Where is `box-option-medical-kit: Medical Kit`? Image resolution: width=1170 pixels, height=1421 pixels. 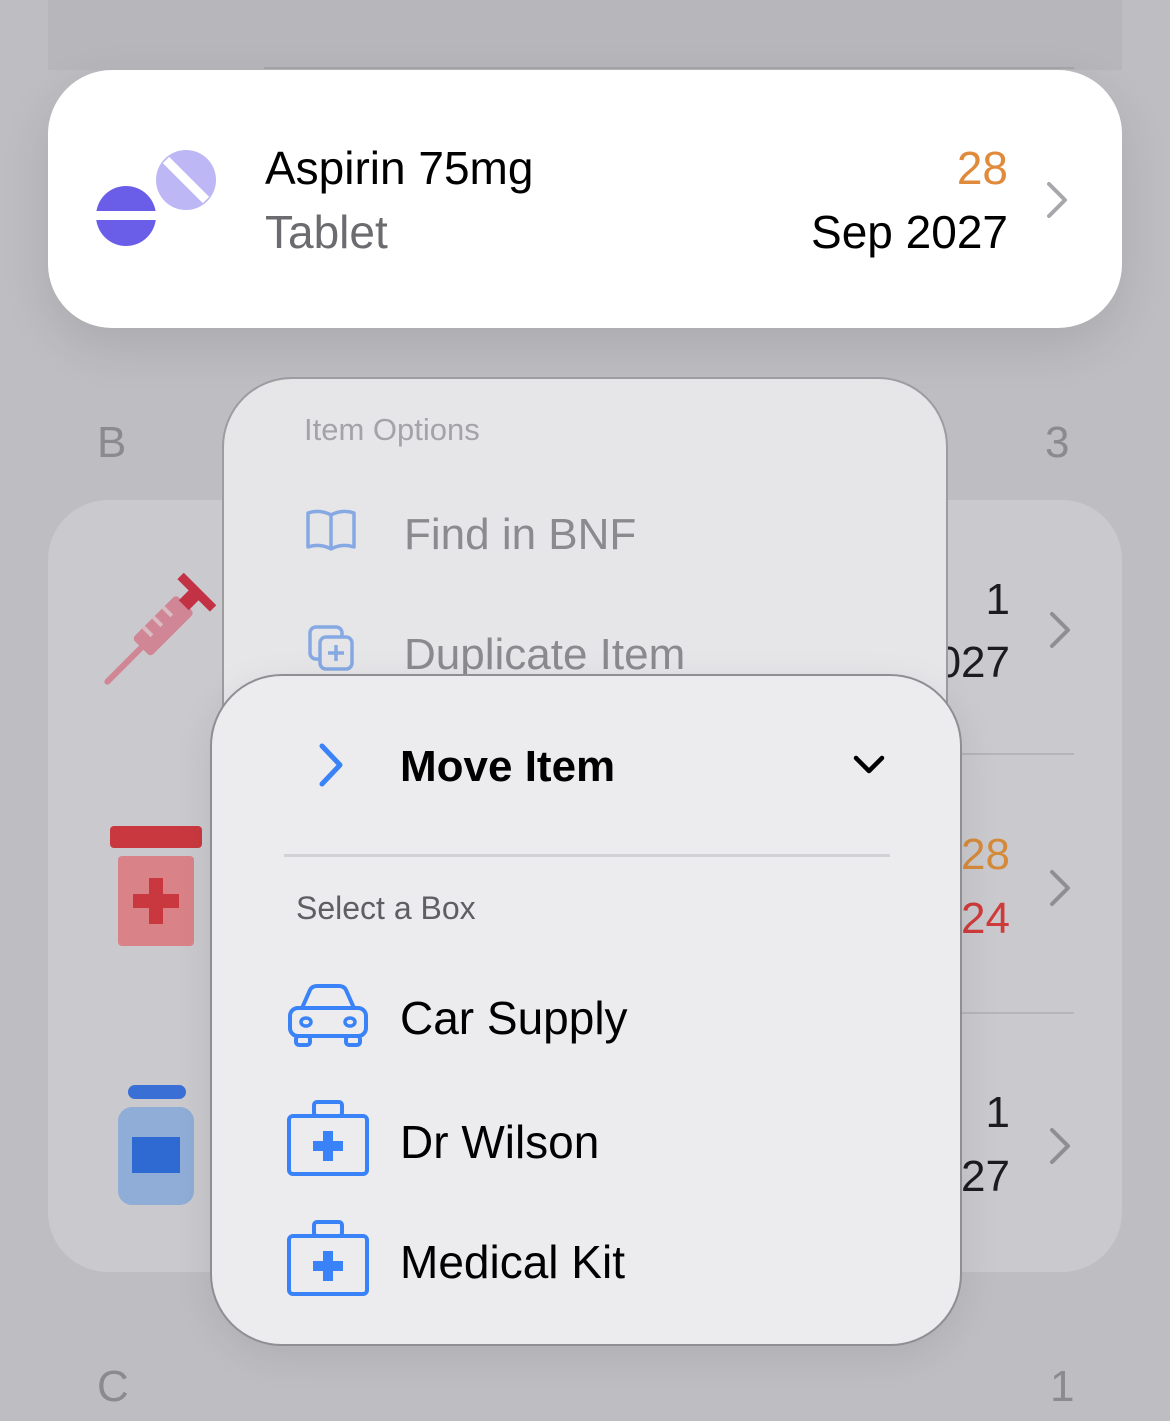 box-option-medical-kit: Medical Kit is located at coordinates (455, 1261).